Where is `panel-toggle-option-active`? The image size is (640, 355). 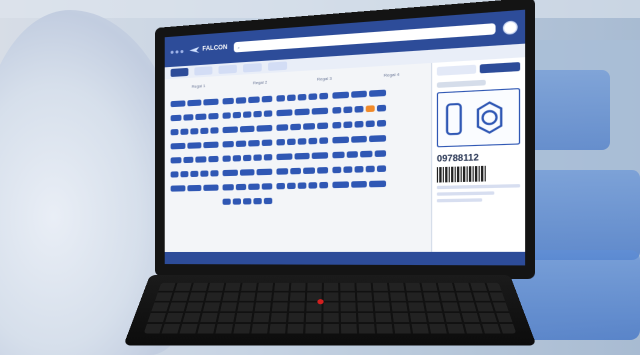
panel-toggle-option-active is located at coordinates (500, 68).